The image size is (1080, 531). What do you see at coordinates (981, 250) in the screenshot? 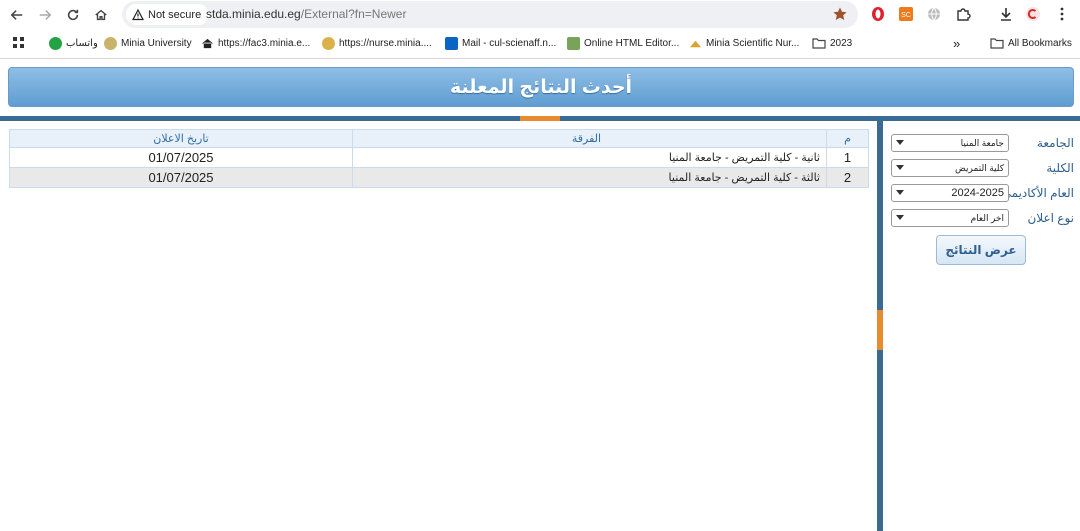
I see `show-results-button: عرض النتائج` at bounding box center [981, 250].